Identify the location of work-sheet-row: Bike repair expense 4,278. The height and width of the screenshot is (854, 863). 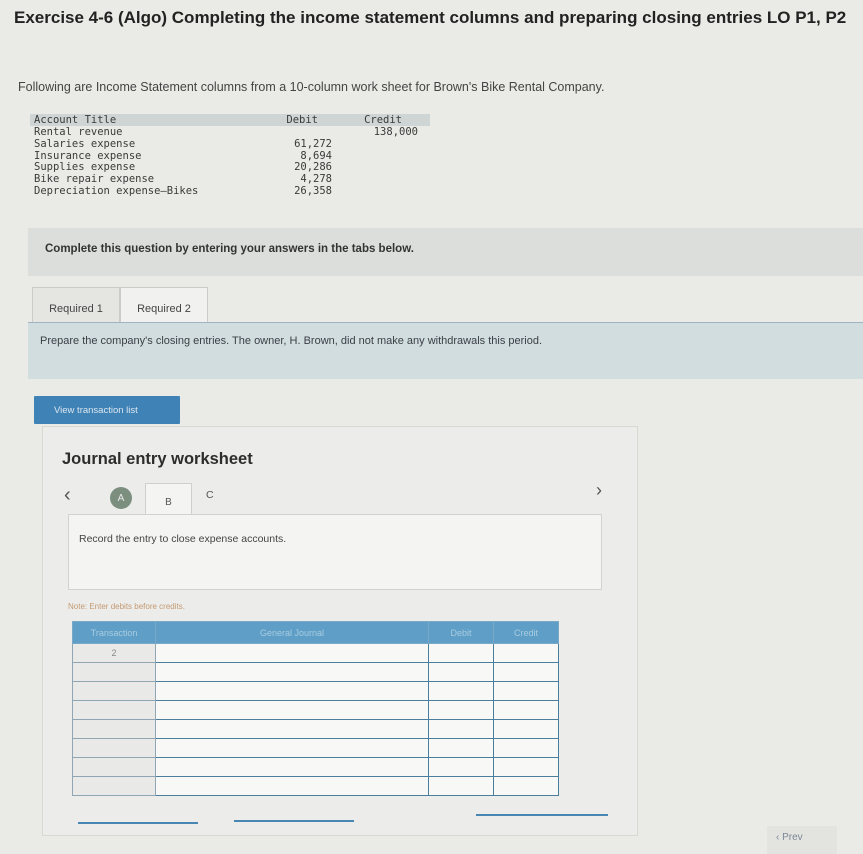
(230, 179).